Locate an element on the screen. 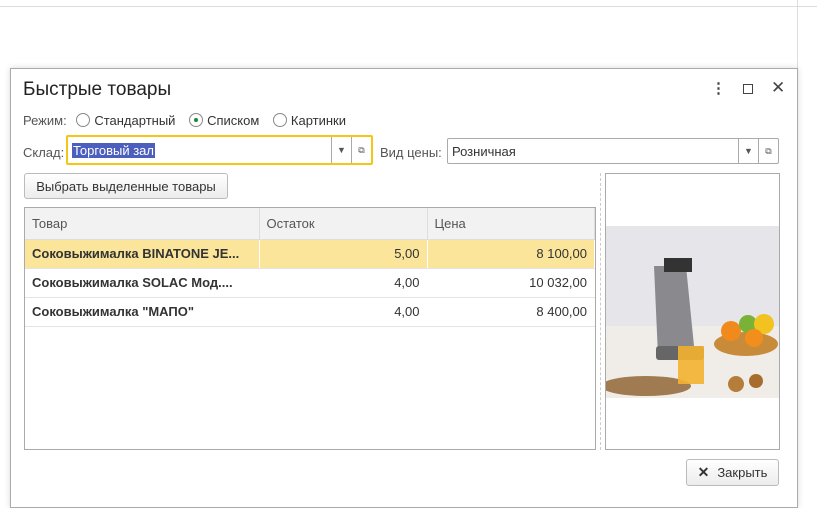  column-header-product: Товар is located at coordinates (142, 224).